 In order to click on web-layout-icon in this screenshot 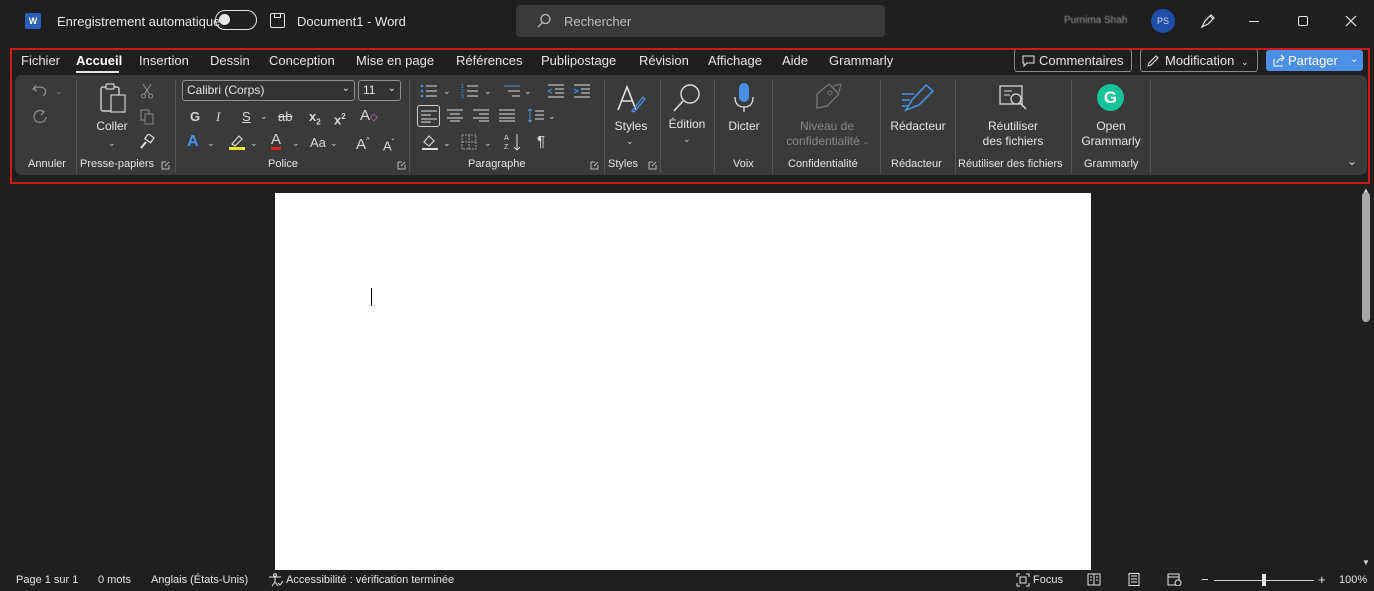, I will do `click(1174, 579)`.